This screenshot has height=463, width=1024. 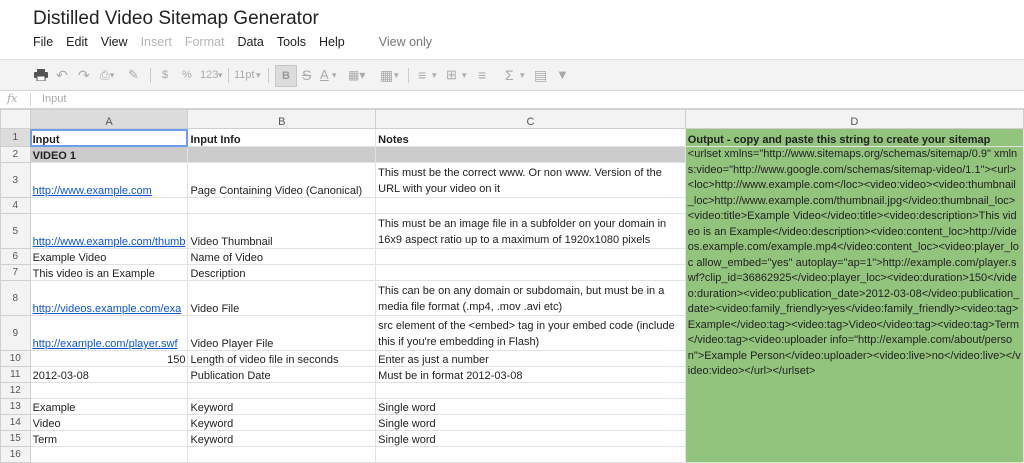 What do you see at coordinates (306, 75) in the screenshot?
I see `strikethrough-icon: S` at bounding box center [306, 75].